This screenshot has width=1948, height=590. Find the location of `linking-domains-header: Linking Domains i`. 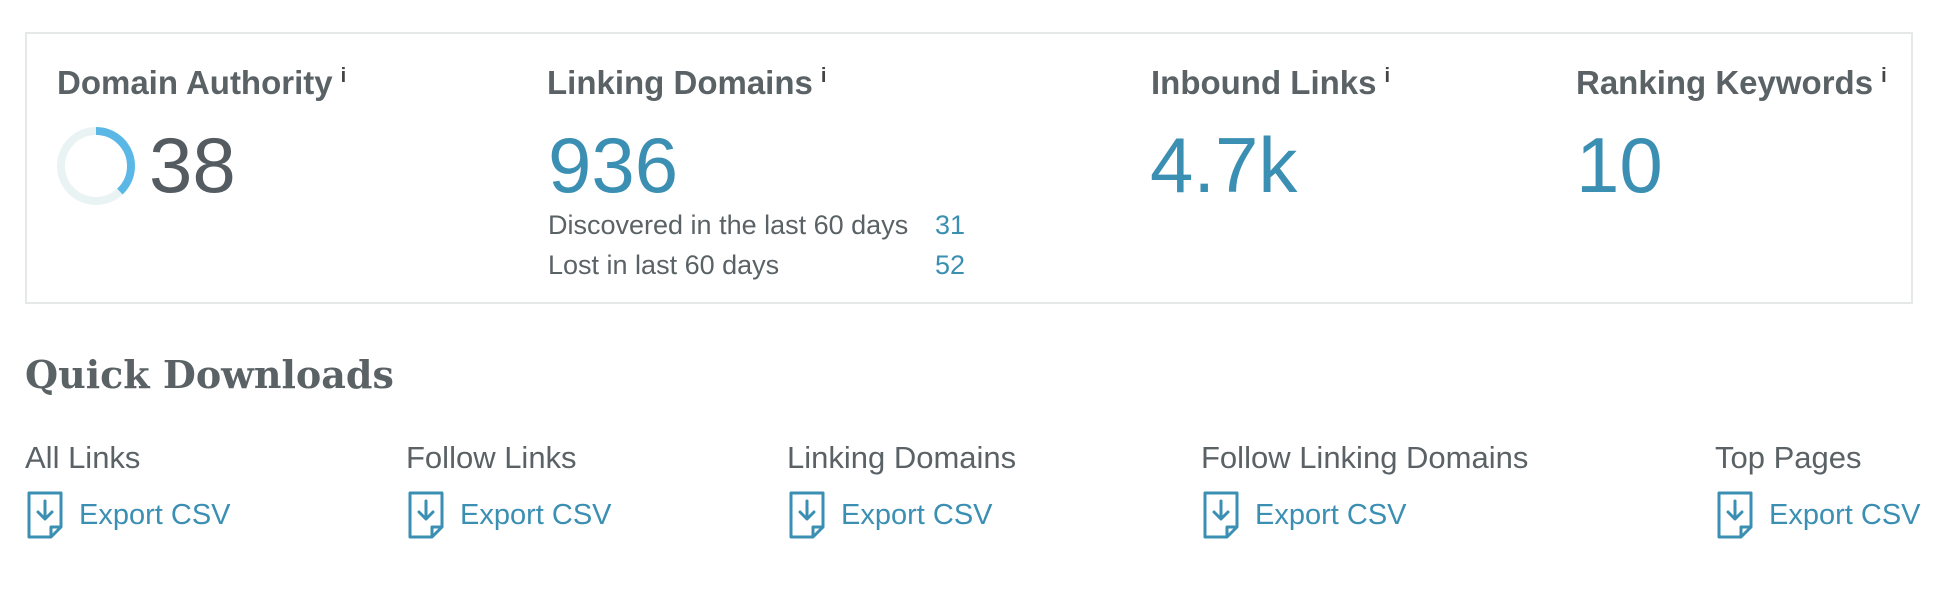

linking-domains-header: Linking Domains i is located at coordinates (686, 83).